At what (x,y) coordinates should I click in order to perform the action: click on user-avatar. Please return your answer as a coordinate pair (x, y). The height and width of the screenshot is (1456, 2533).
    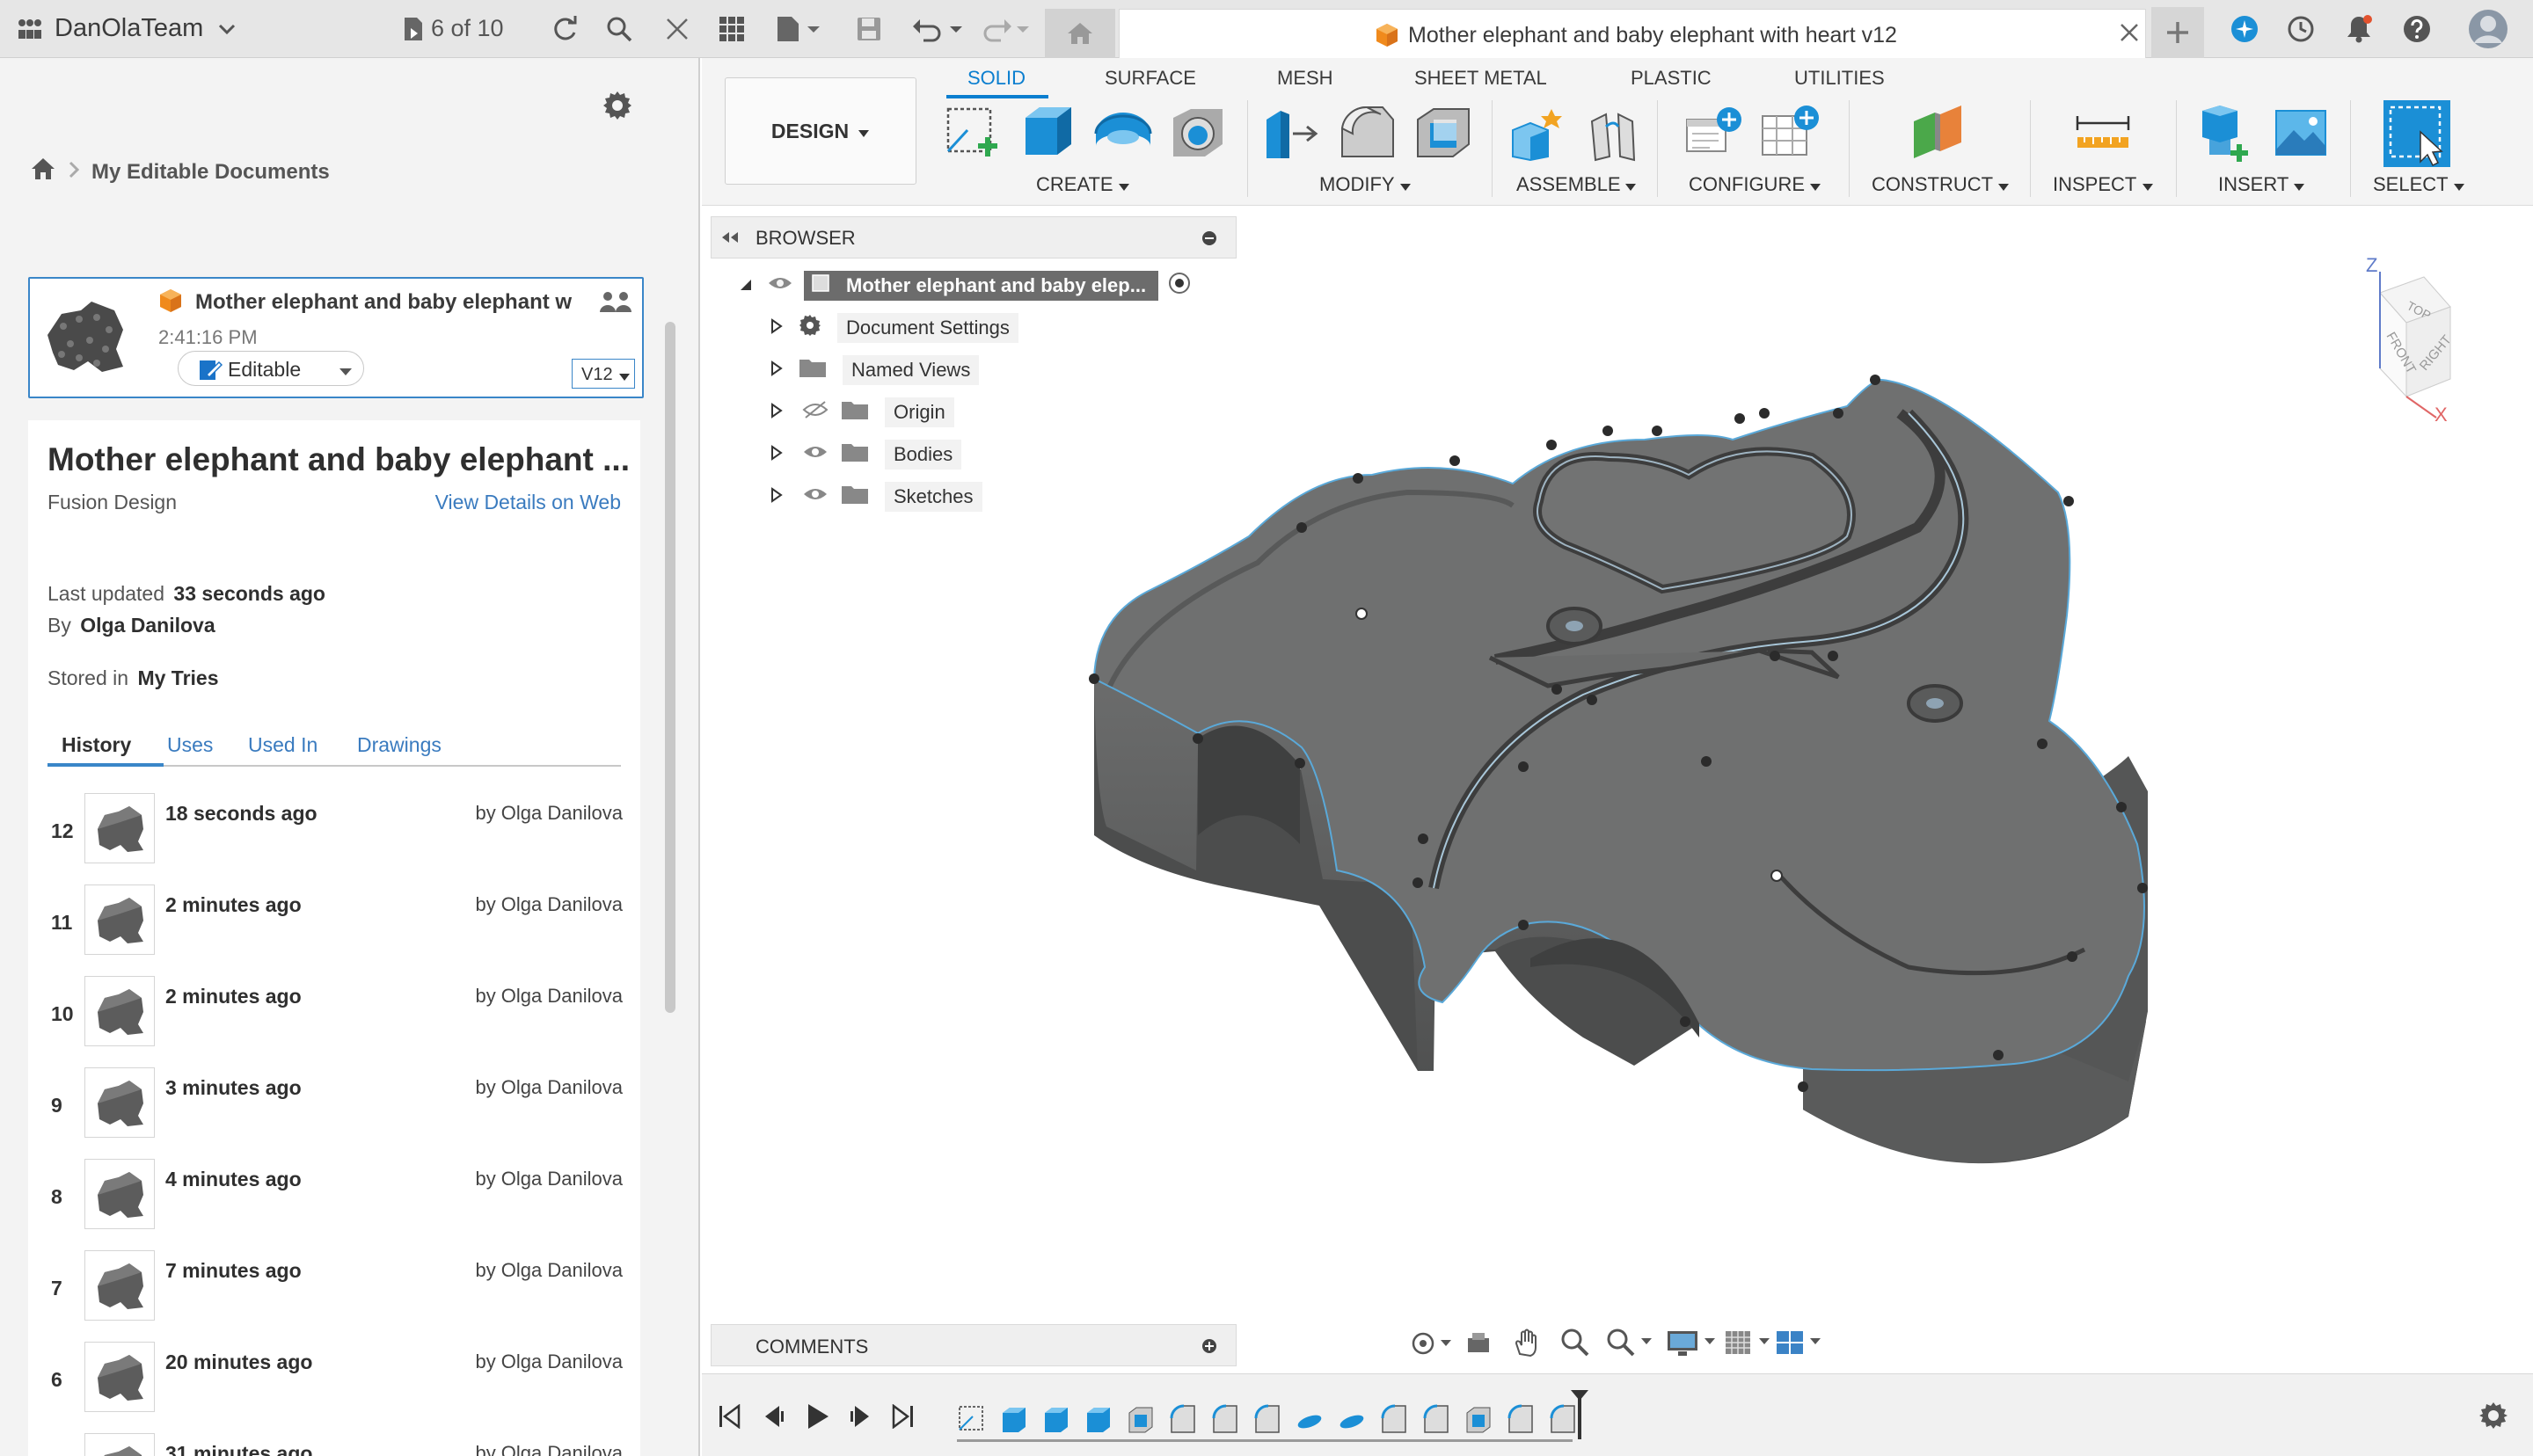
    Looking at the image, I should click on (2488, 29).